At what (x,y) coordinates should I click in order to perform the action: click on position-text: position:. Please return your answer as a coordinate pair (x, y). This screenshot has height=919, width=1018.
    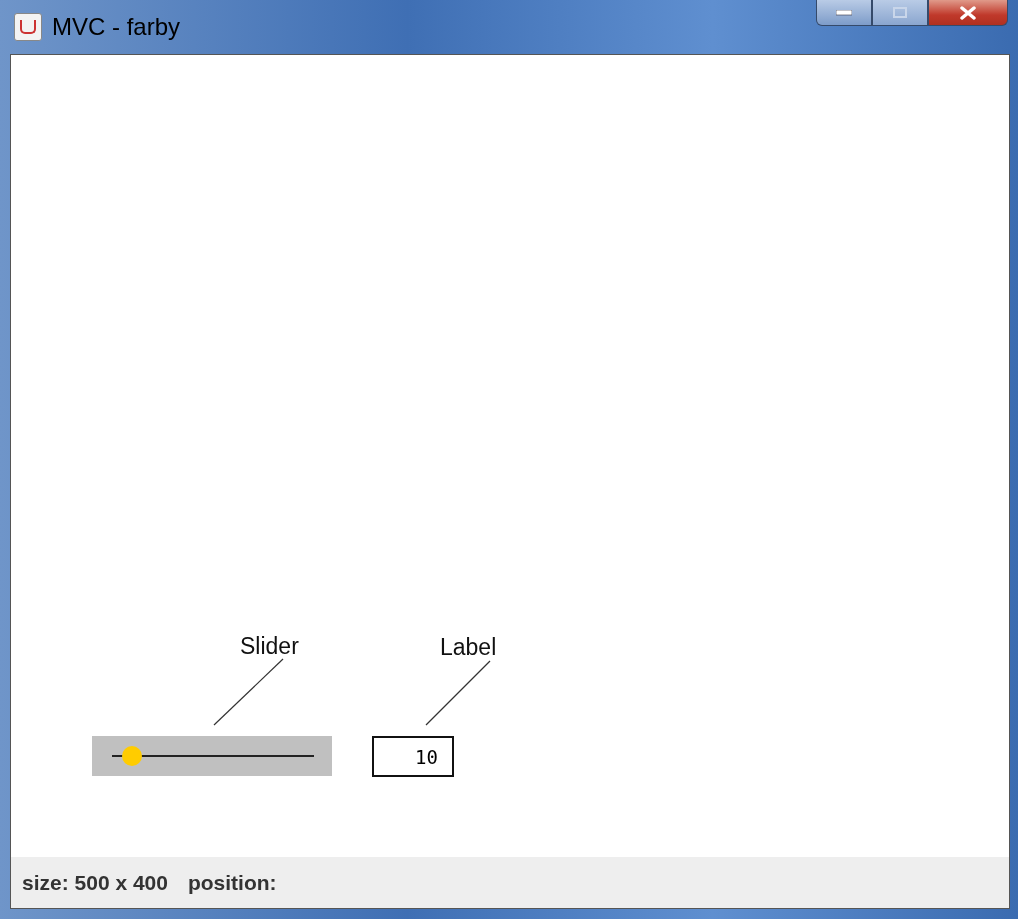
    Looking at the image, I should click on (232, 882).